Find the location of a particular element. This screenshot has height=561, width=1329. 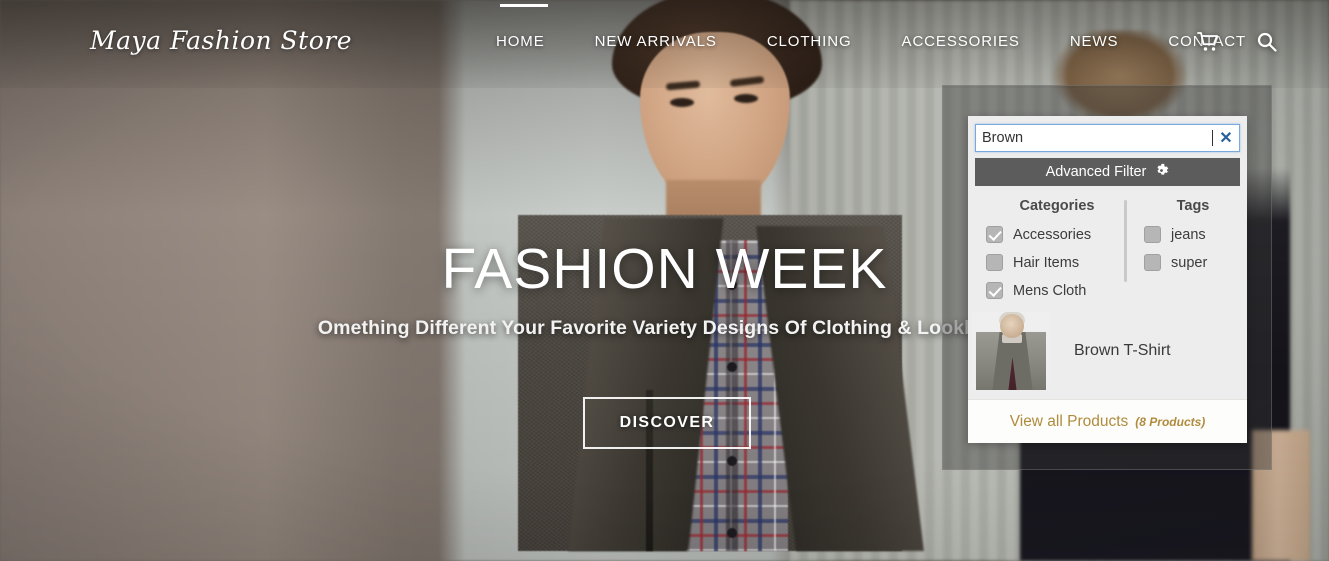

advanced-filter-label: Advanced Filter is located at coordinates (1096, 172).